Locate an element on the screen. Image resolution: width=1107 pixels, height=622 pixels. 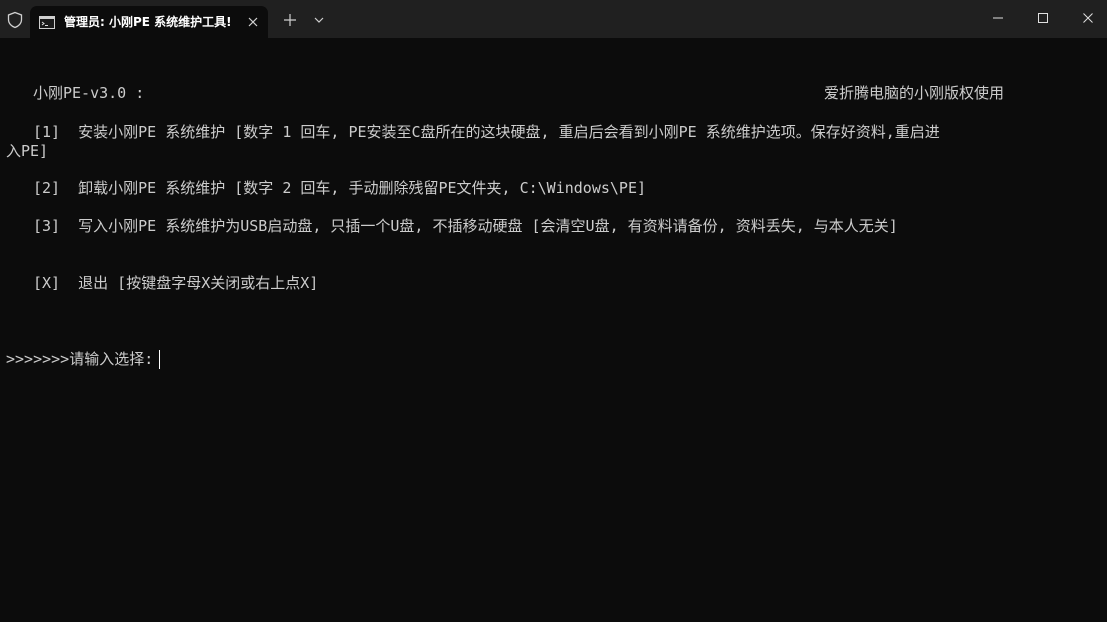
close-tab-icon is located at coordinates (253, 22).